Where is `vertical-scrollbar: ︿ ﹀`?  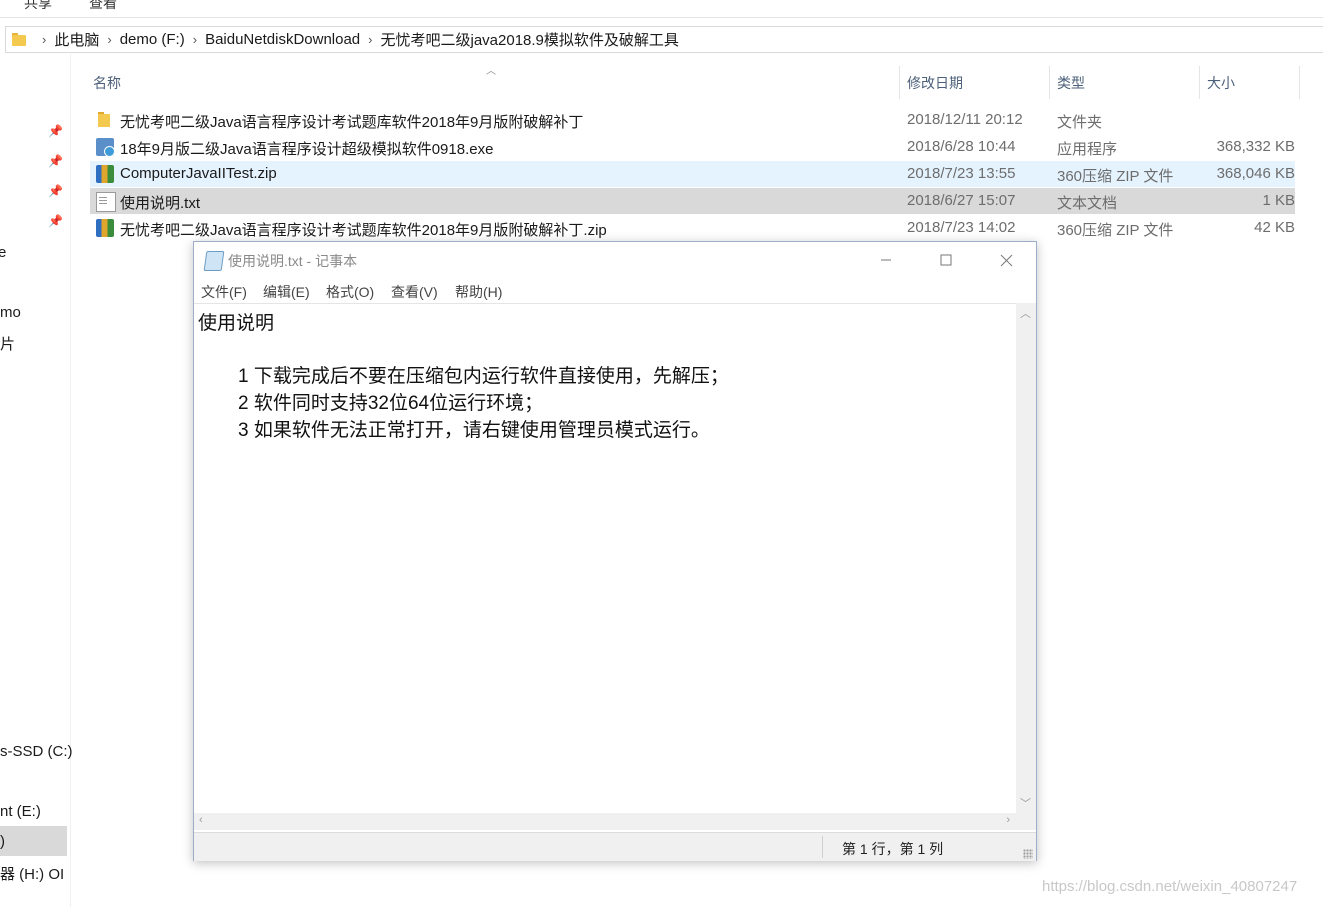
vertical-scrollbar: ︿ ﹀ is located at coordinates (1026, 558).